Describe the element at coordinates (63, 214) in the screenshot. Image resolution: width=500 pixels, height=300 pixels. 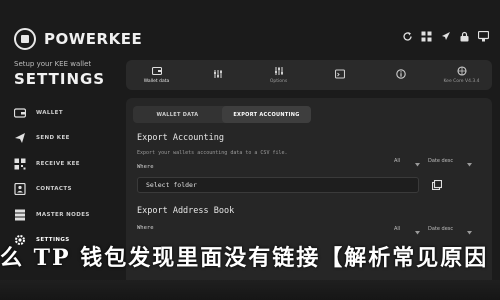
I see `sidebar-item-label: MASTER NODES` at that location.